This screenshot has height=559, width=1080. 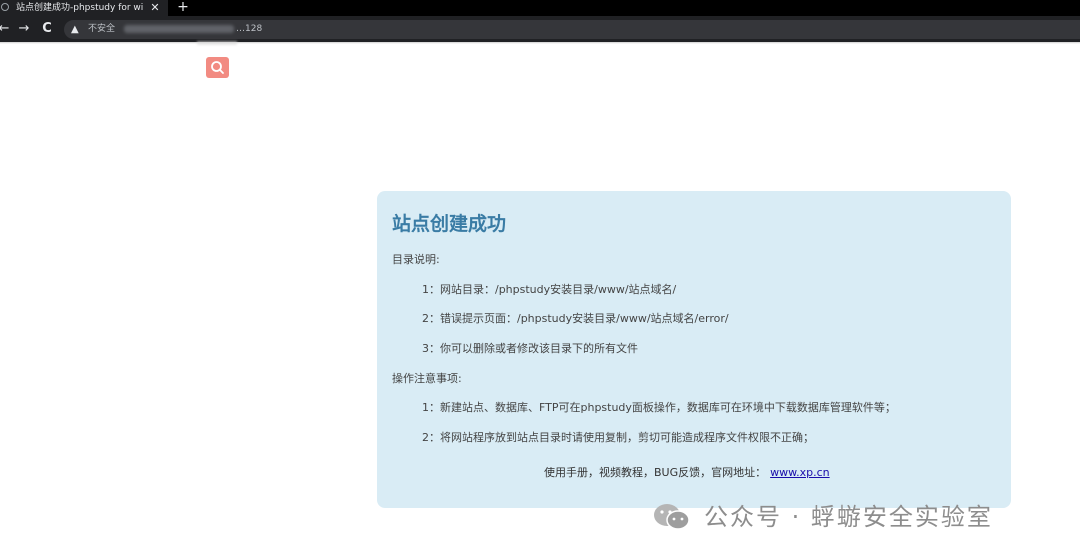 I want to click on toolbar-divider, so click(x=540, y=43).